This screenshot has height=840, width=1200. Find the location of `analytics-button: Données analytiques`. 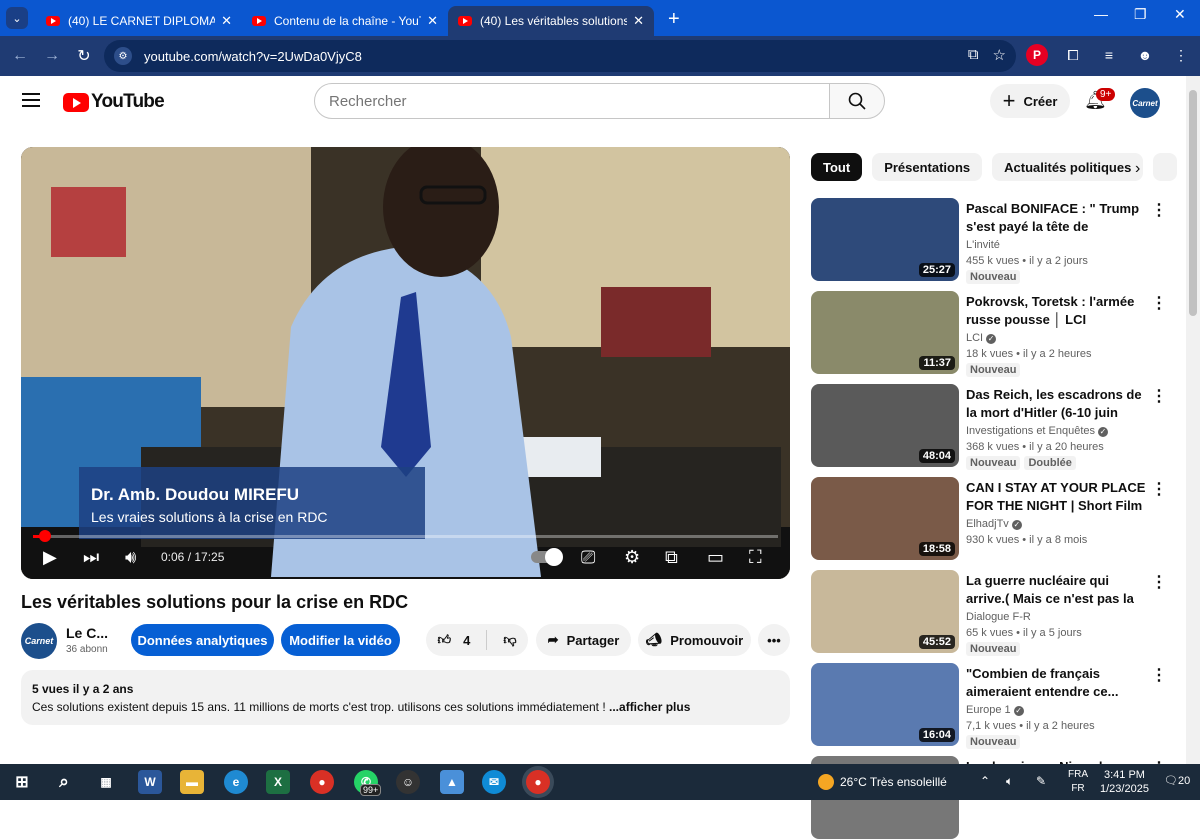

analytics-button: Données analytiques is located at coordinates (202, 640).